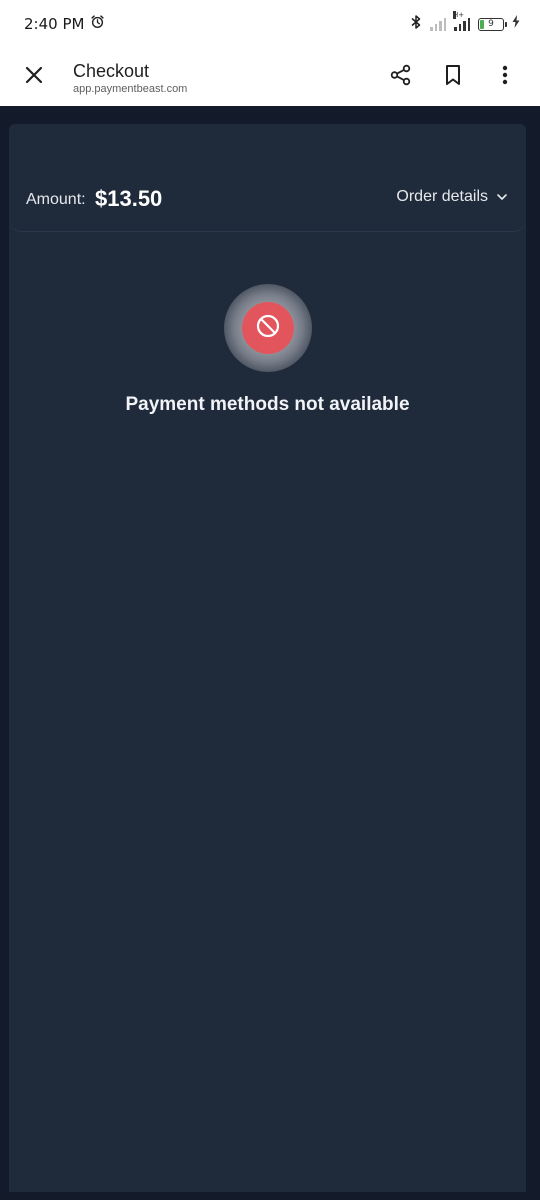 The image size is (540, 1200). I want to click on charging-icon, so click(516, 24).